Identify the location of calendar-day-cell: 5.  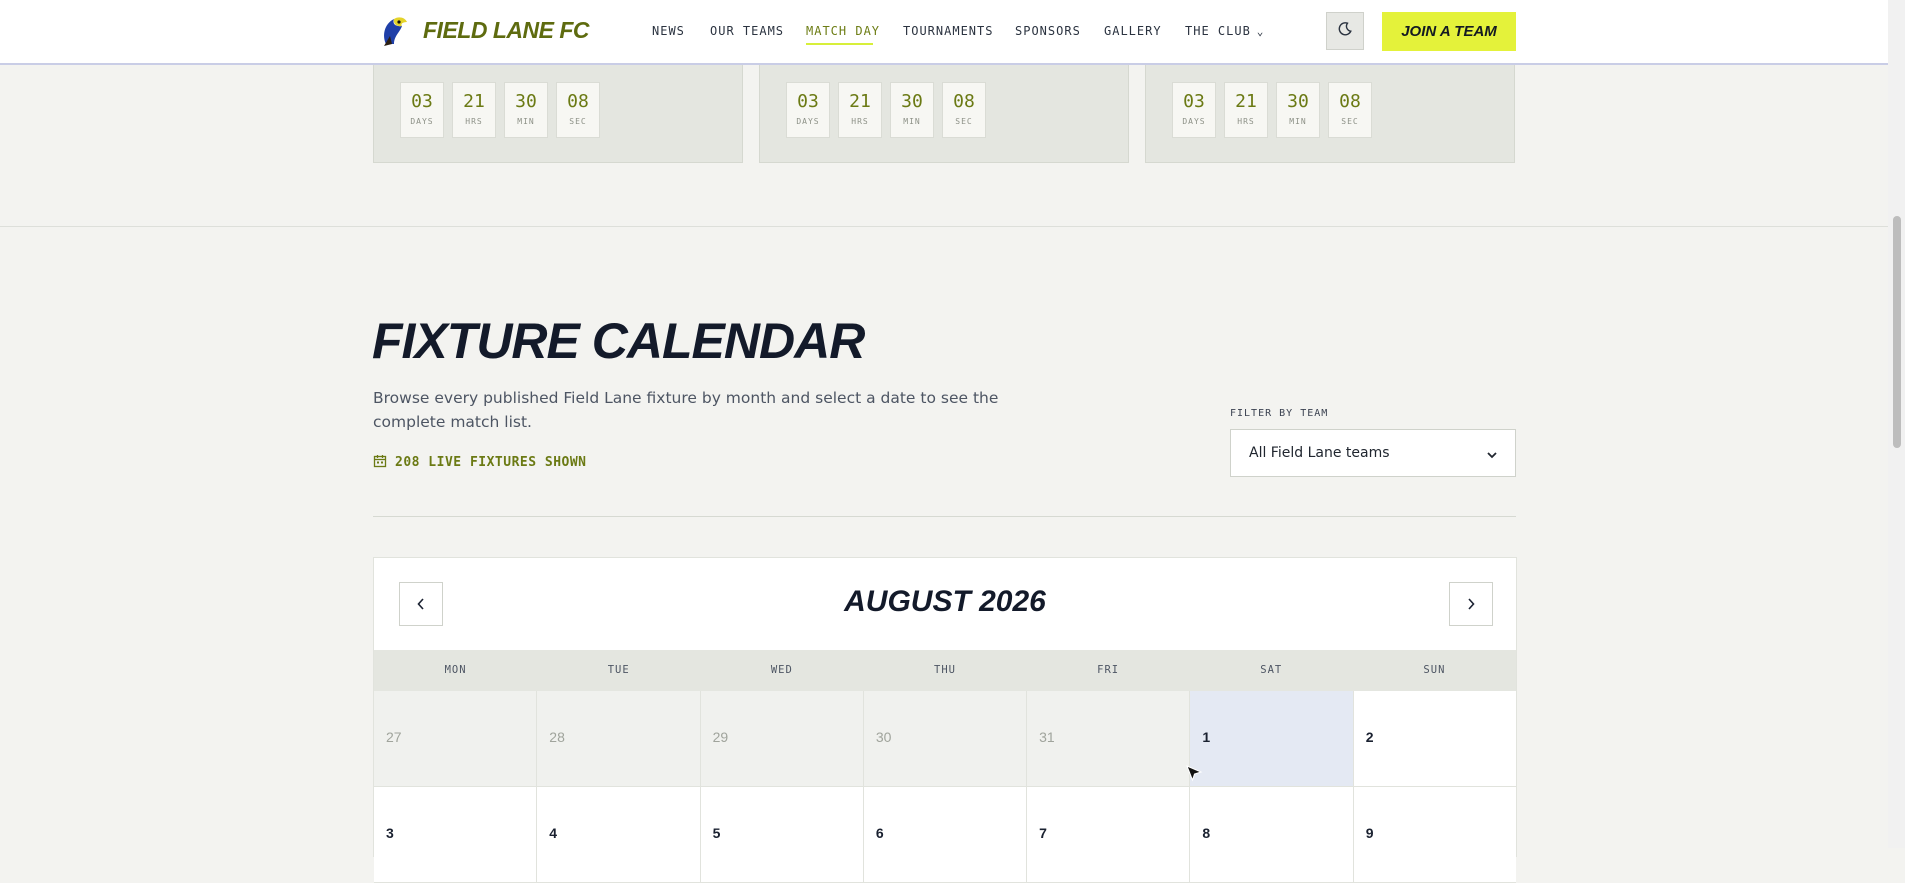
(782, 834).